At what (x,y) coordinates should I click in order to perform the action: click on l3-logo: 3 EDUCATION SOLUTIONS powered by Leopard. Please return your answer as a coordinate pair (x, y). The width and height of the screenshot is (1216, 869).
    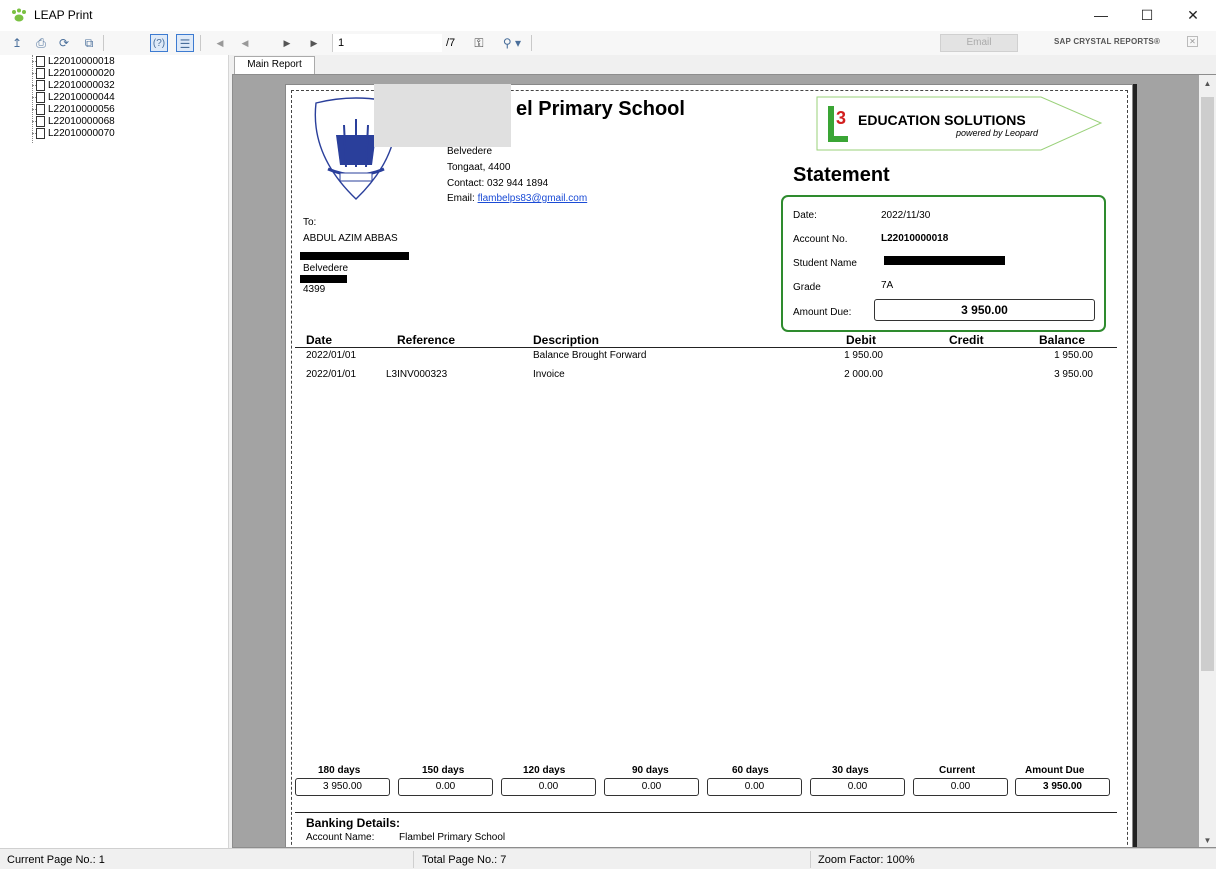
    Looking at the image, I should click on (959, 123).